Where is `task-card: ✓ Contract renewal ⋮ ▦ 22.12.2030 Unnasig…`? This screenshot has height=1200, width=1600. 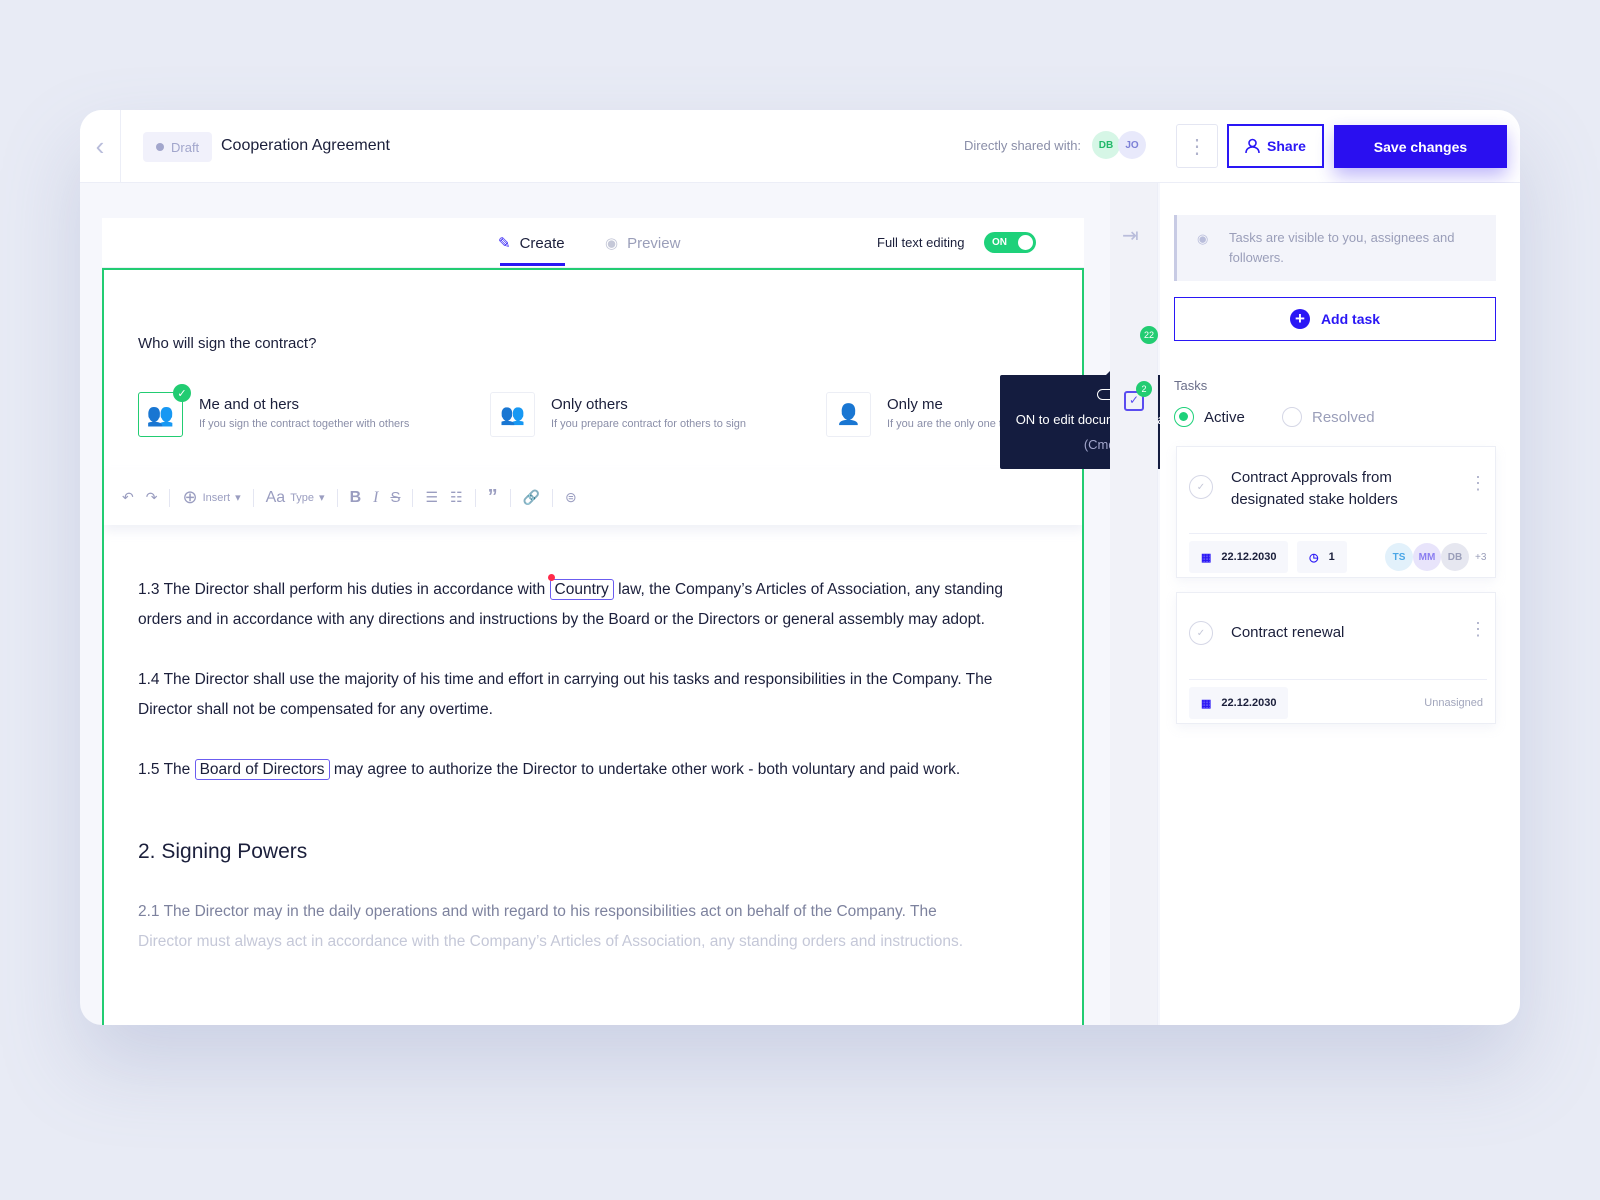 task-card: ✓ Contract renewal ⋮ ▦ 22.12.2030 Unnasig… is located at coordinates (1336, 658).